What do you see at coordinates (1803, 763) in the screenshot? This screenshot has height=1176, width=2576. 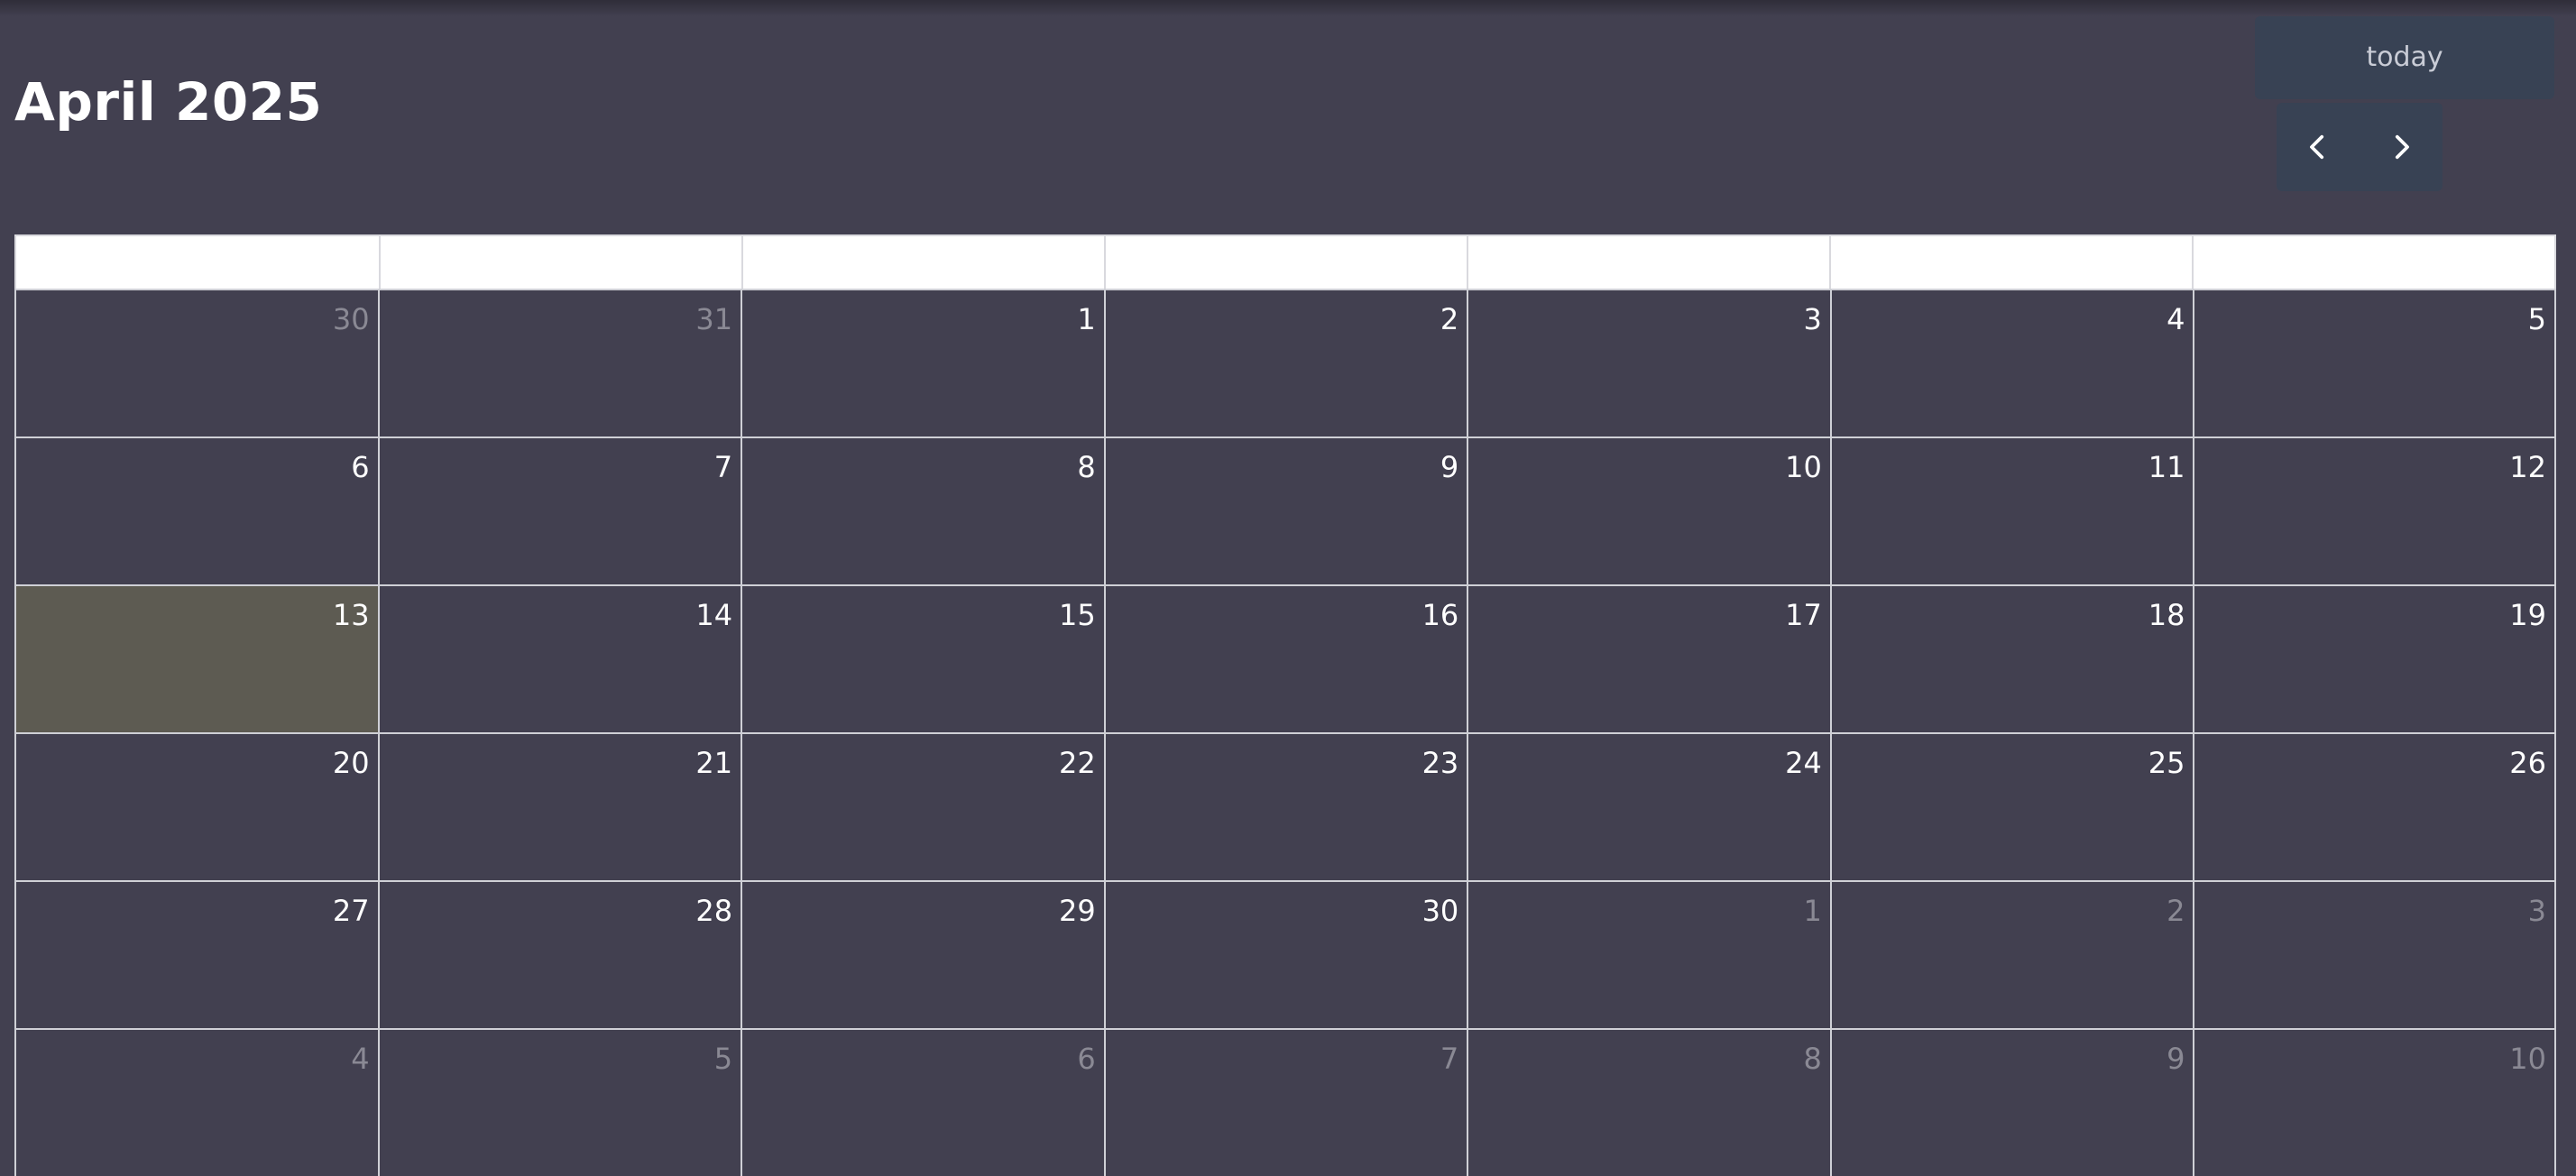 I see `day-number: 24` at bounding box center [1803, 763].